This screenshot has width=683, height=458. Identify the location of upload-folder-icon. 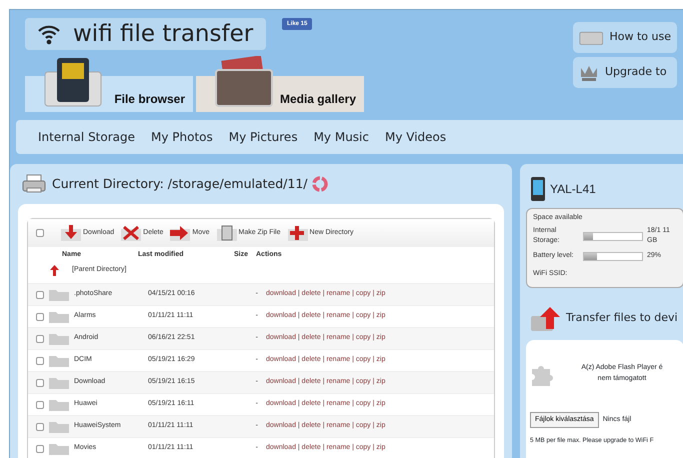
(546, 319).